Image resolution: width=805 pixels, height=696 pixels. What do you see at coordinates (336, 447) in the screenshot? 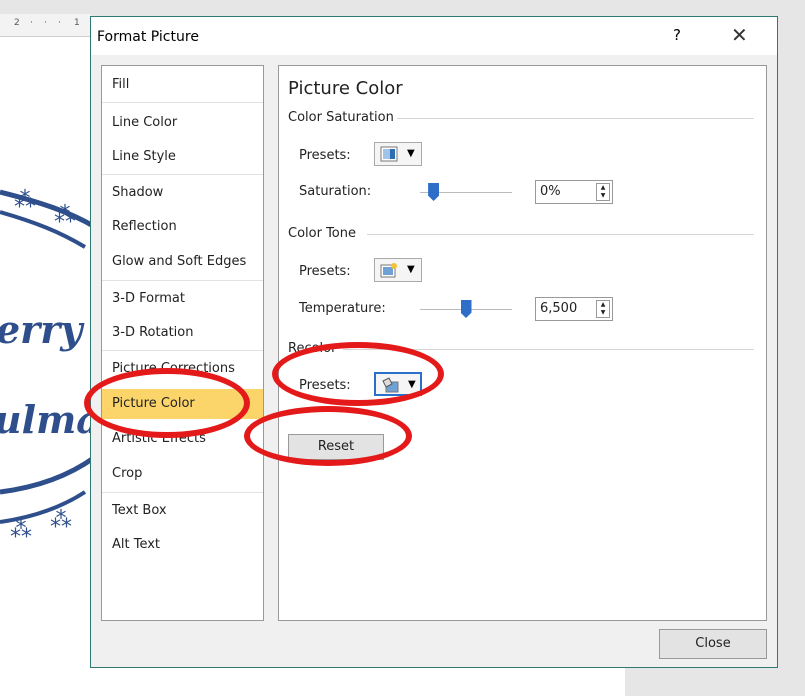
I see `reset-button: Reset` at bounding box center [336, 447].